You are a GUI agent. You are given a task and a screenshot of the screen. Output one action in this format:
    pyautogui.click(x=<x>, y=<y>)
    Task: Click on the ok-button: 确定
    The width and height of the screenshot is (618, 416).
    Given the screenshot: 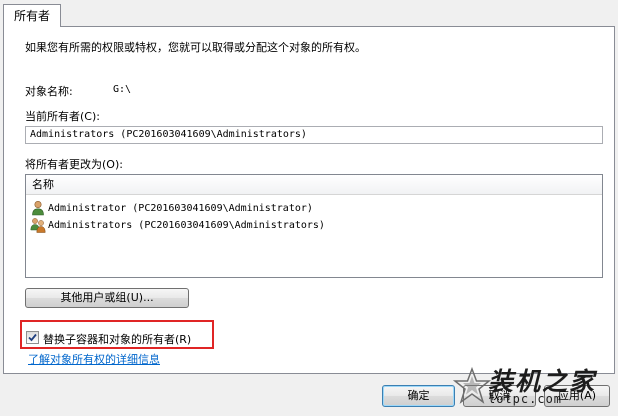 What is the action you would take?
    pyautogui.click(x=418, y=396)
    